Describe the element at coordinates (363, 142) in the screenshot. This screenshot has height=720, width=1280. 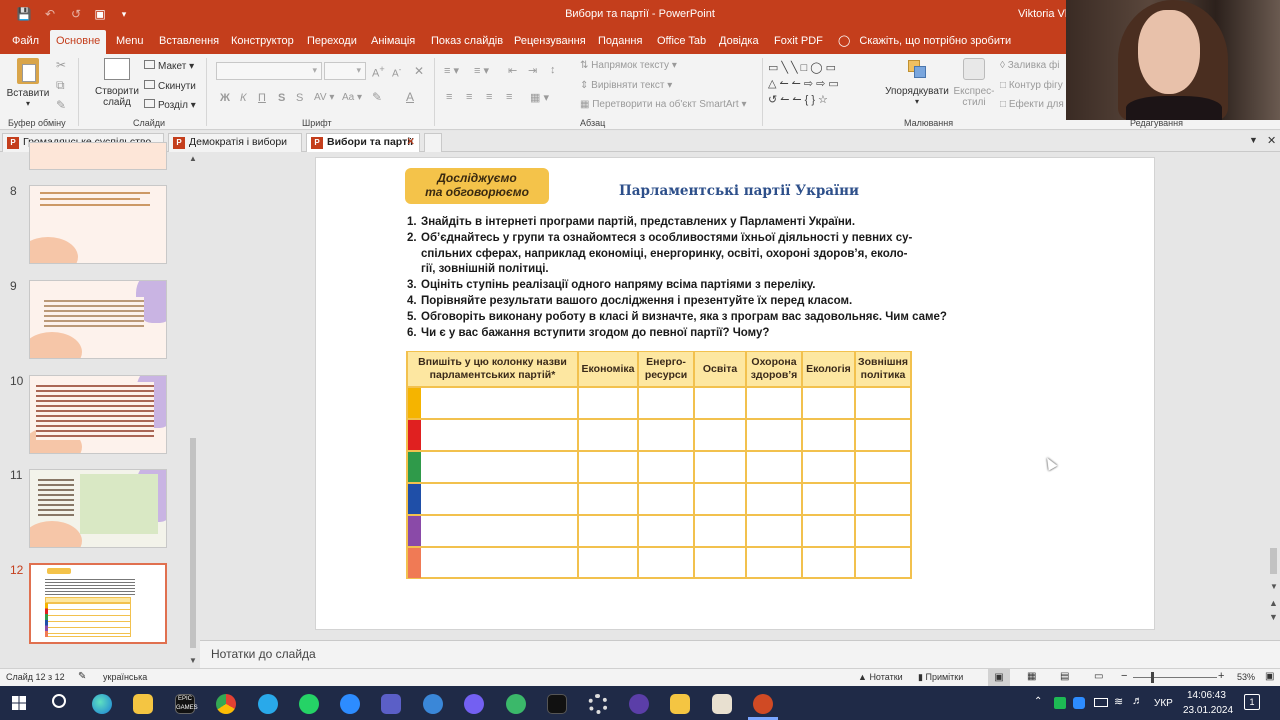
I see `doc-tab-elections: P Вибори та партії ✕` at that location.